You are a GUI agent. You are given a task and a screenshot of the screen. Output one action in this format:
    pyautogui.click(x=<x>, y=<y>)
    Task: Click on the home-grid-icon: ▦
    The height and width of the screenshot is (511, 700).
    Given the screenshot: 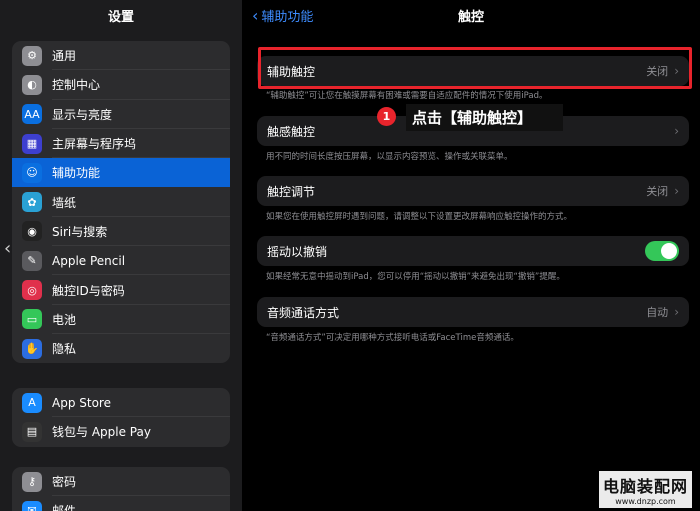 What is the action you would take?
    pyautogui.click(x=32, y=143)
    